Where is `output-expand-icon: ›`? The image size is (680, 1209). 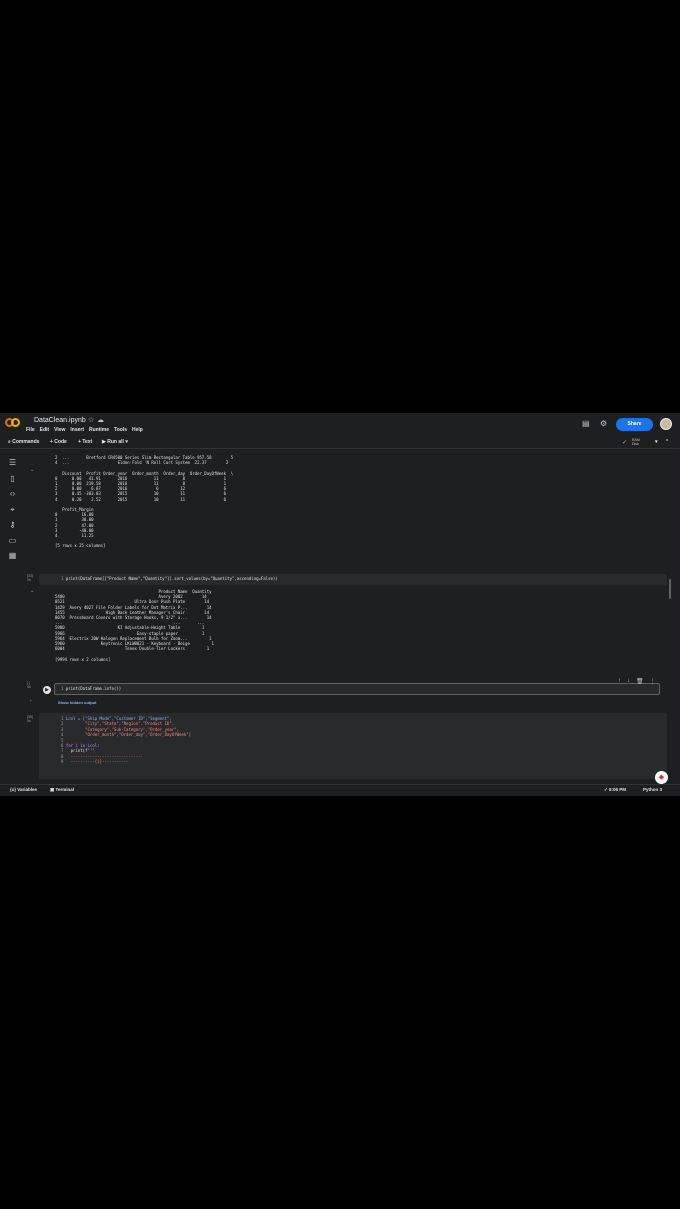 output-expand-icon: › is located at coordinates (31, 701).